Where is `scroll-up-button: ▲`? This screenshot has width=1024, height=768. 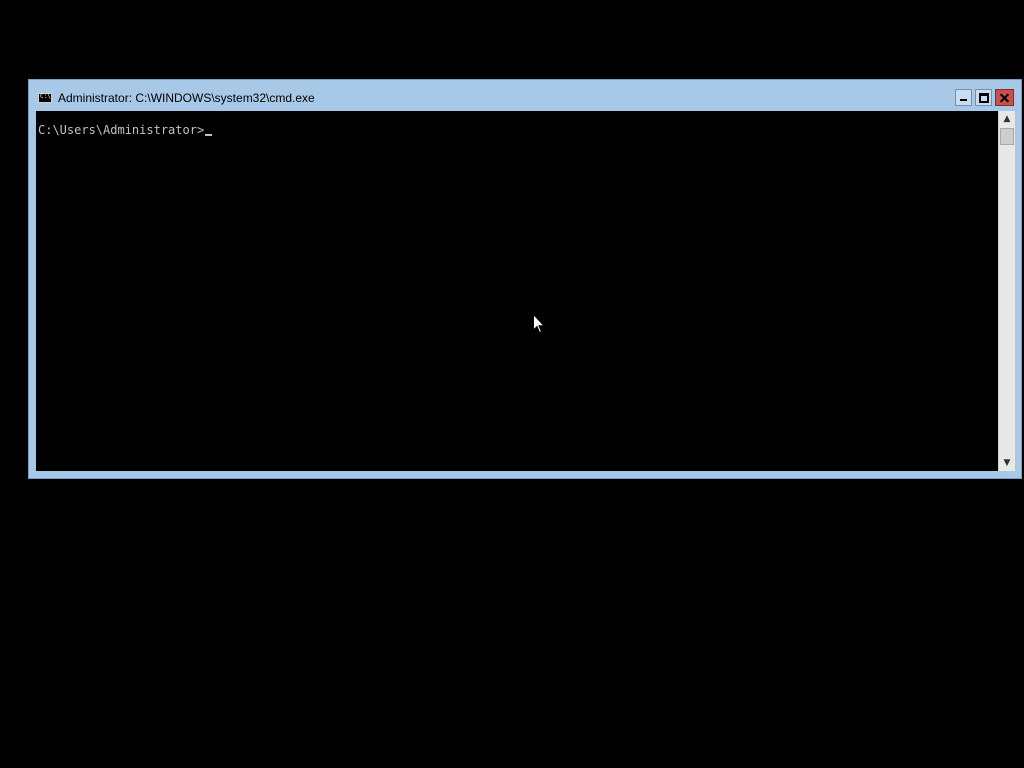 scroll-up-button: ▲ is located at coordinates (1007, 119).